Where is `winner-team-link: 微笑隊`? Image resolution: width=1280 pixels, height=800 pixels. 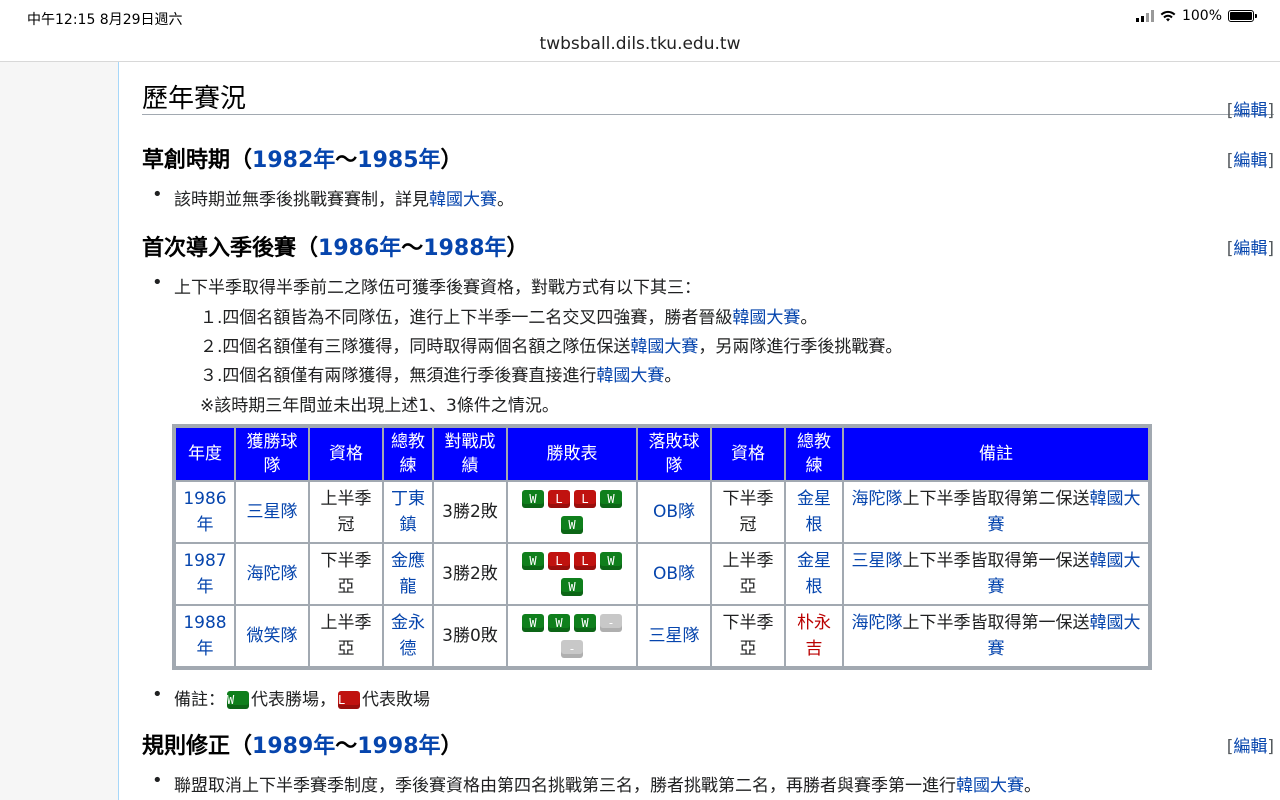
winner-team-link: 微笑隊 is located at coordinates (272, 636).